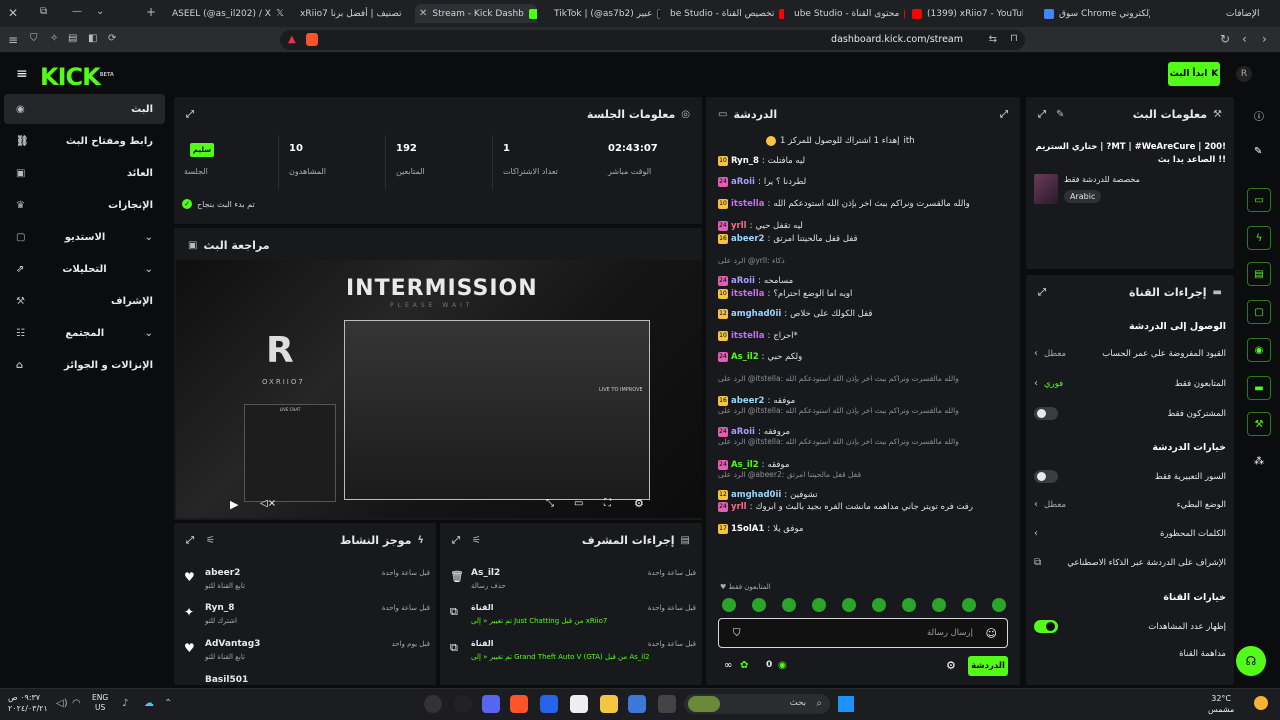 Image resolution: width=1280 pixels, height=720 pixels. I want to click on avatar: R, so click(1244, 74).